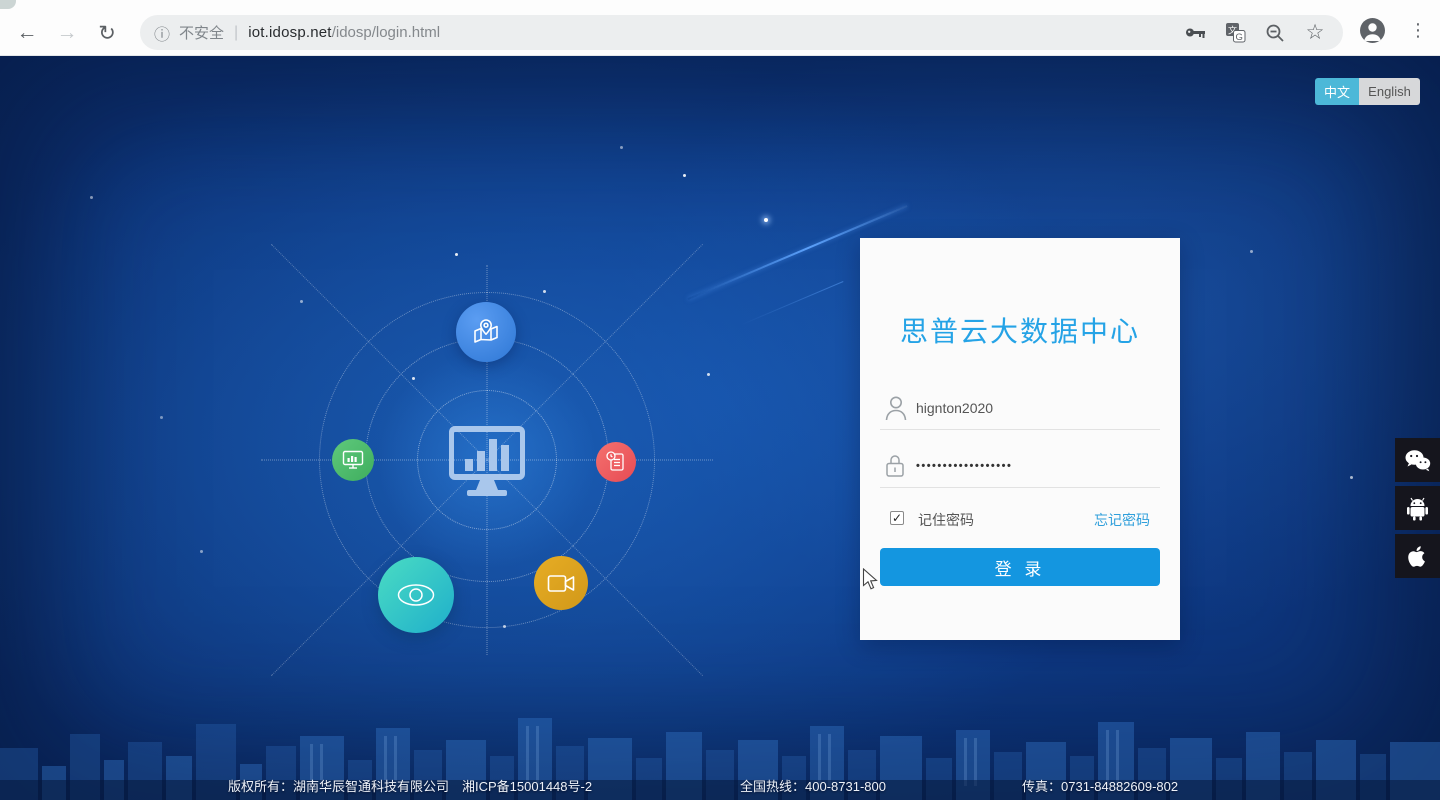 This screenshot has width=1440, height=800. Describe the element at coordinates (202, 33) in the screenshot. I see `security-label: 不安全` at that location.